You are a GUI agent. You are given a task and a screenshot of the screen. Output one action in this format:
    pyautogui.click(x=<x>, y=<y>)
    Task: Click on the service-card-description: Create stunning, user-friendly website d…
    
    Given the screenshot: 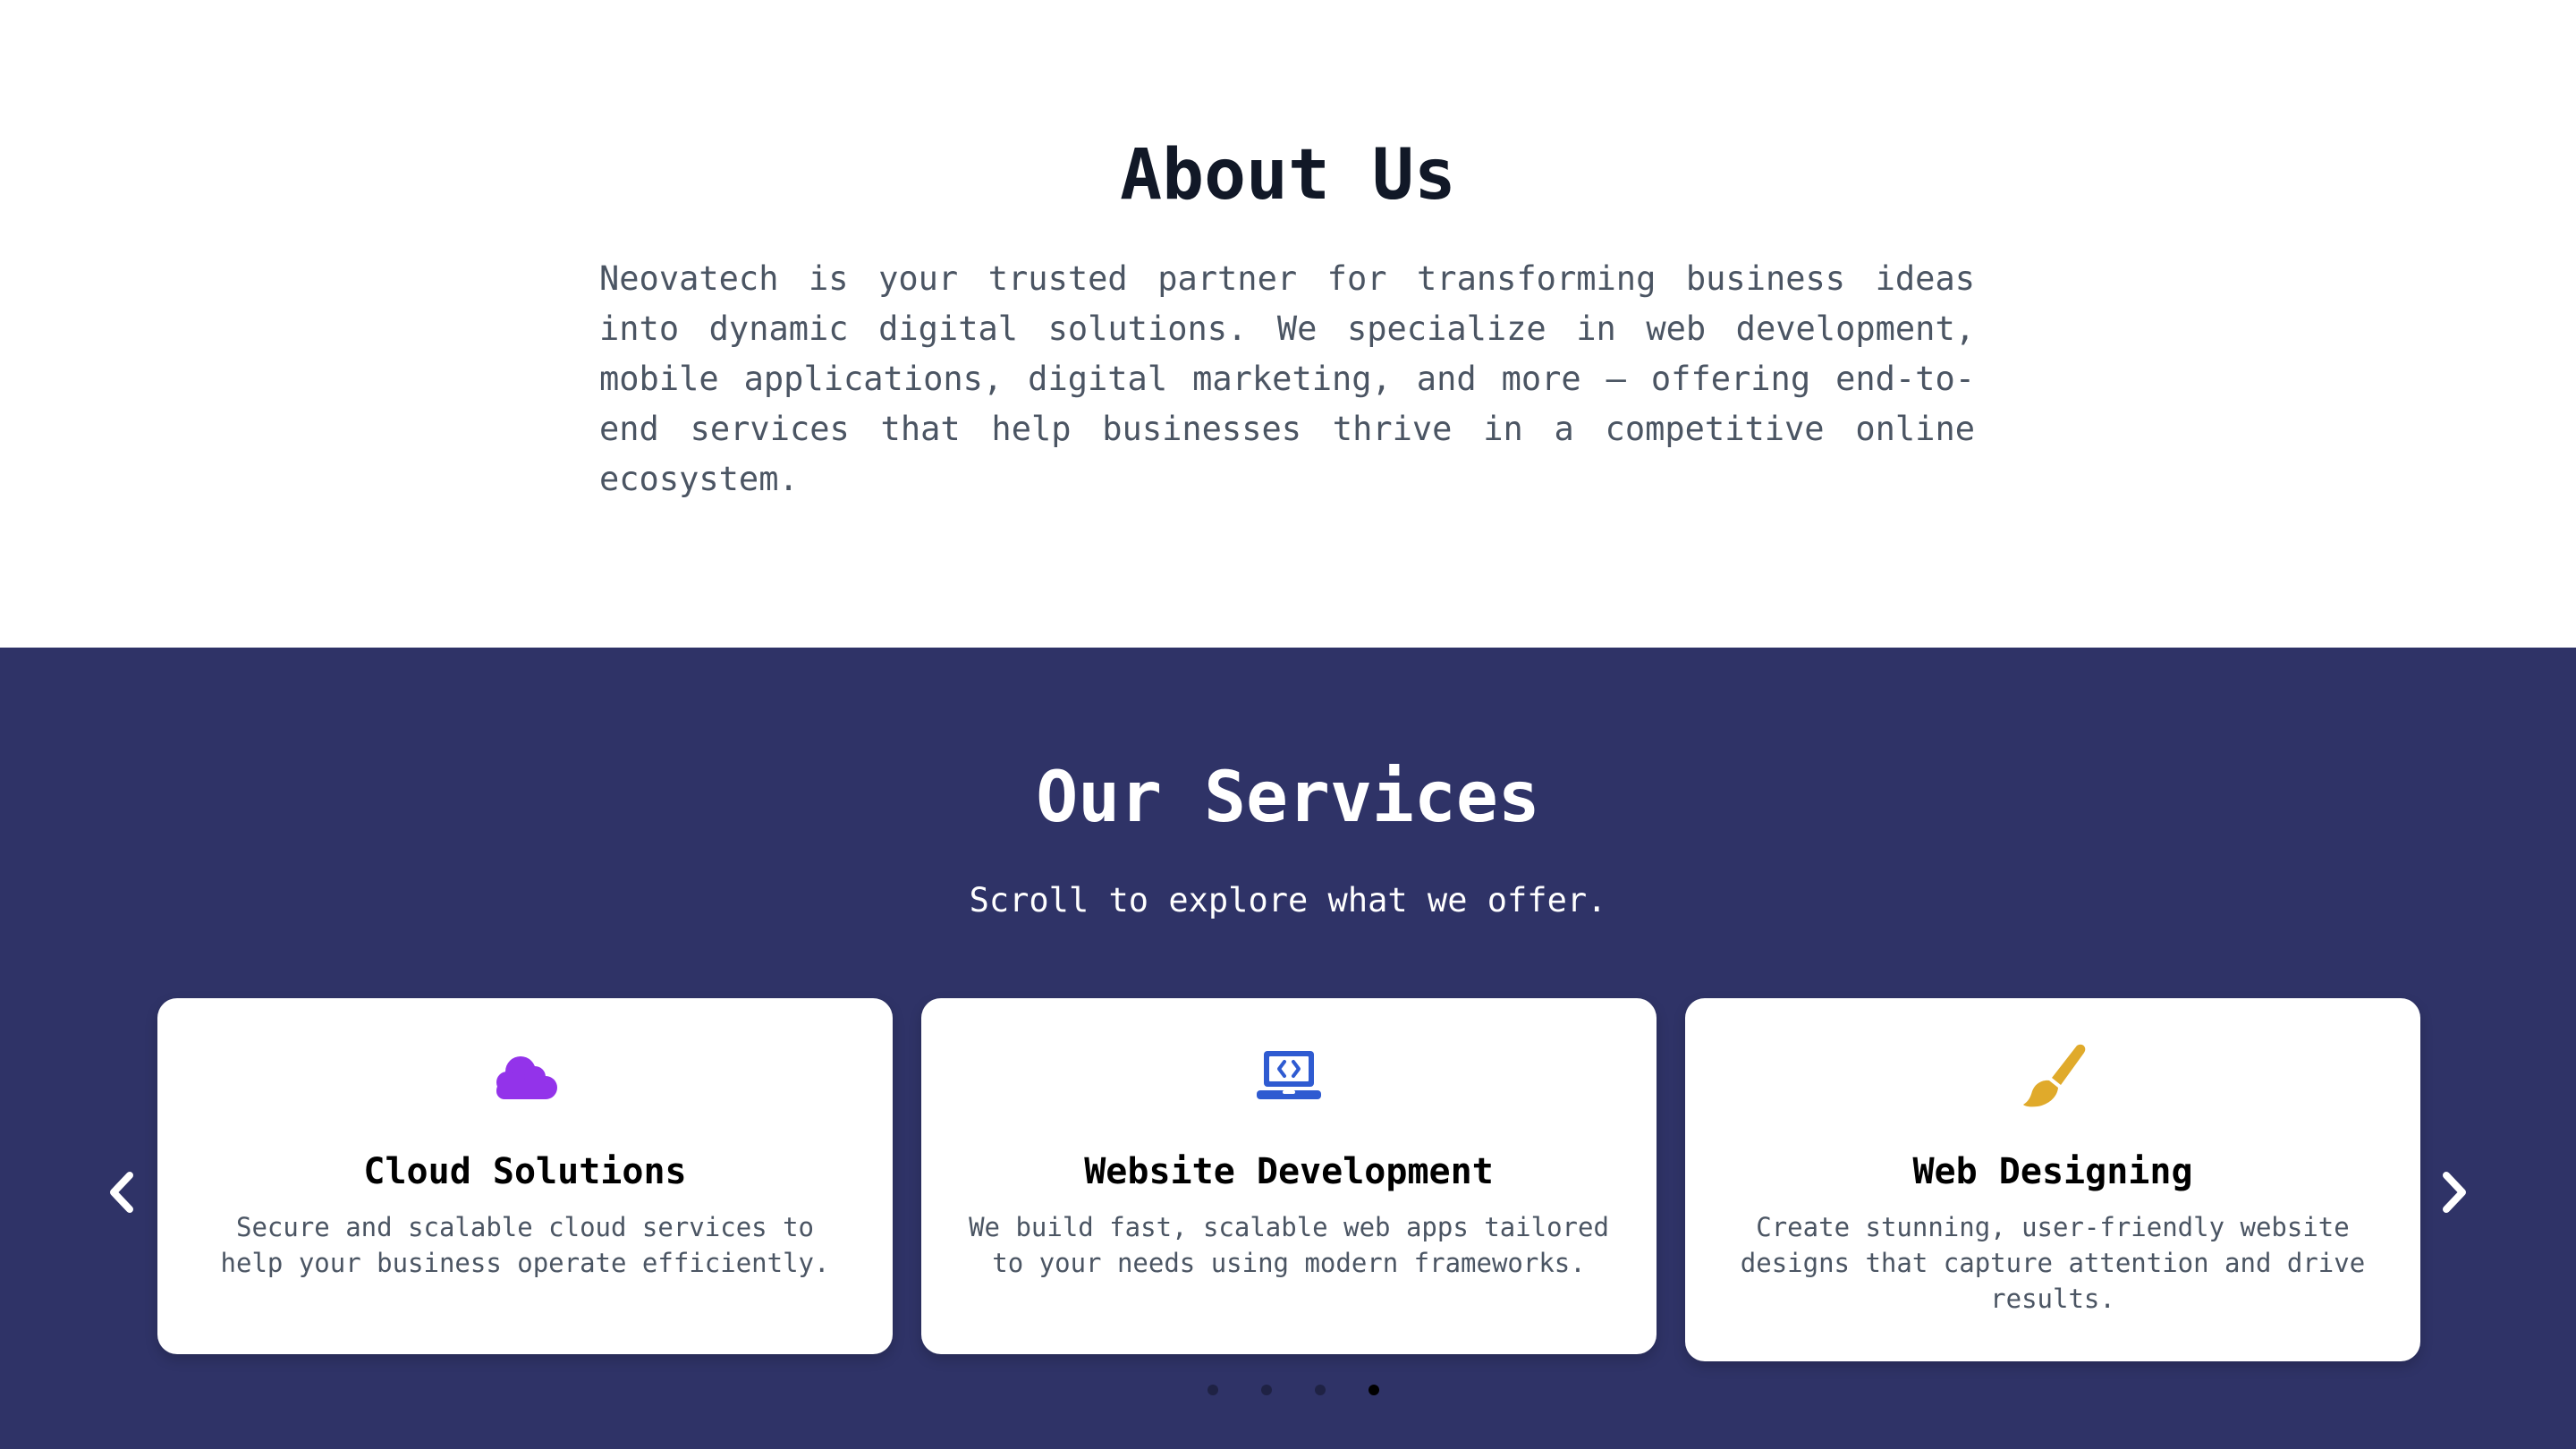 What is the action you would take?
    pyautogui.click(x=2053, y=1263)
    